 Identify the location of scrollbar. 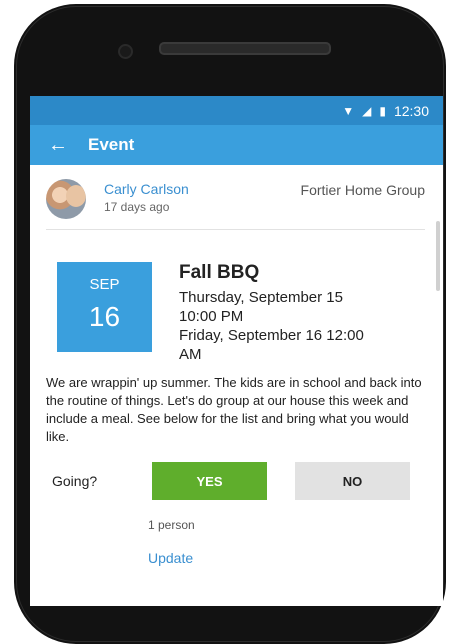
(438, 256).